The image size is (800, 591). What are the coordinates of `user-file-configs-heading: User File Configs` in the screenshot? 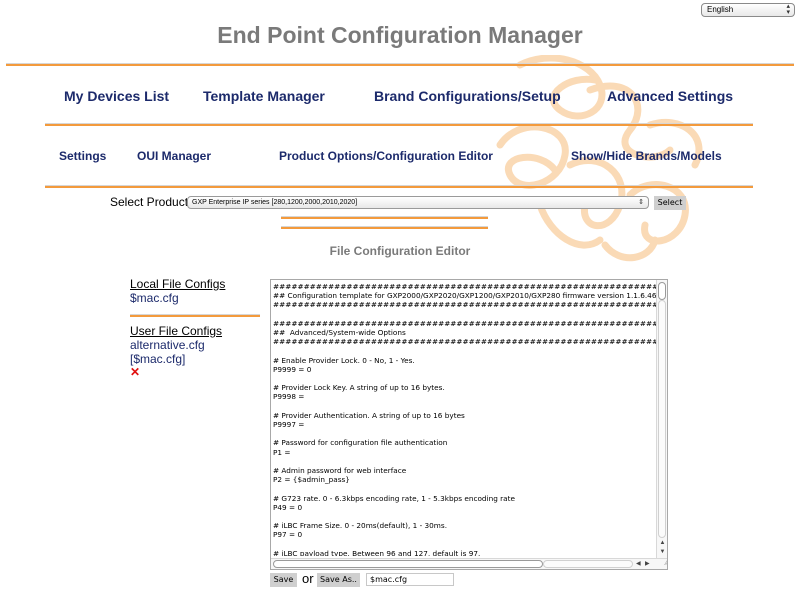 It's located at (196, 331).